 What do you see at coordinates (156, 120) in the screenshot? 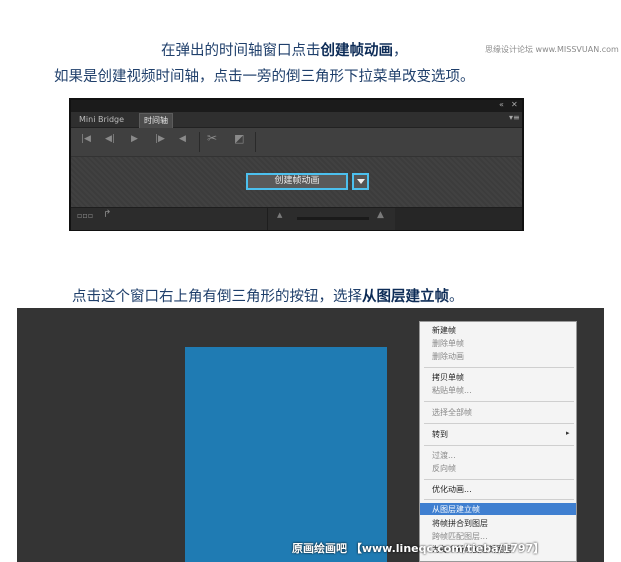
I see `tab-timeline: 时间轴` at bounding box center [156, 120].